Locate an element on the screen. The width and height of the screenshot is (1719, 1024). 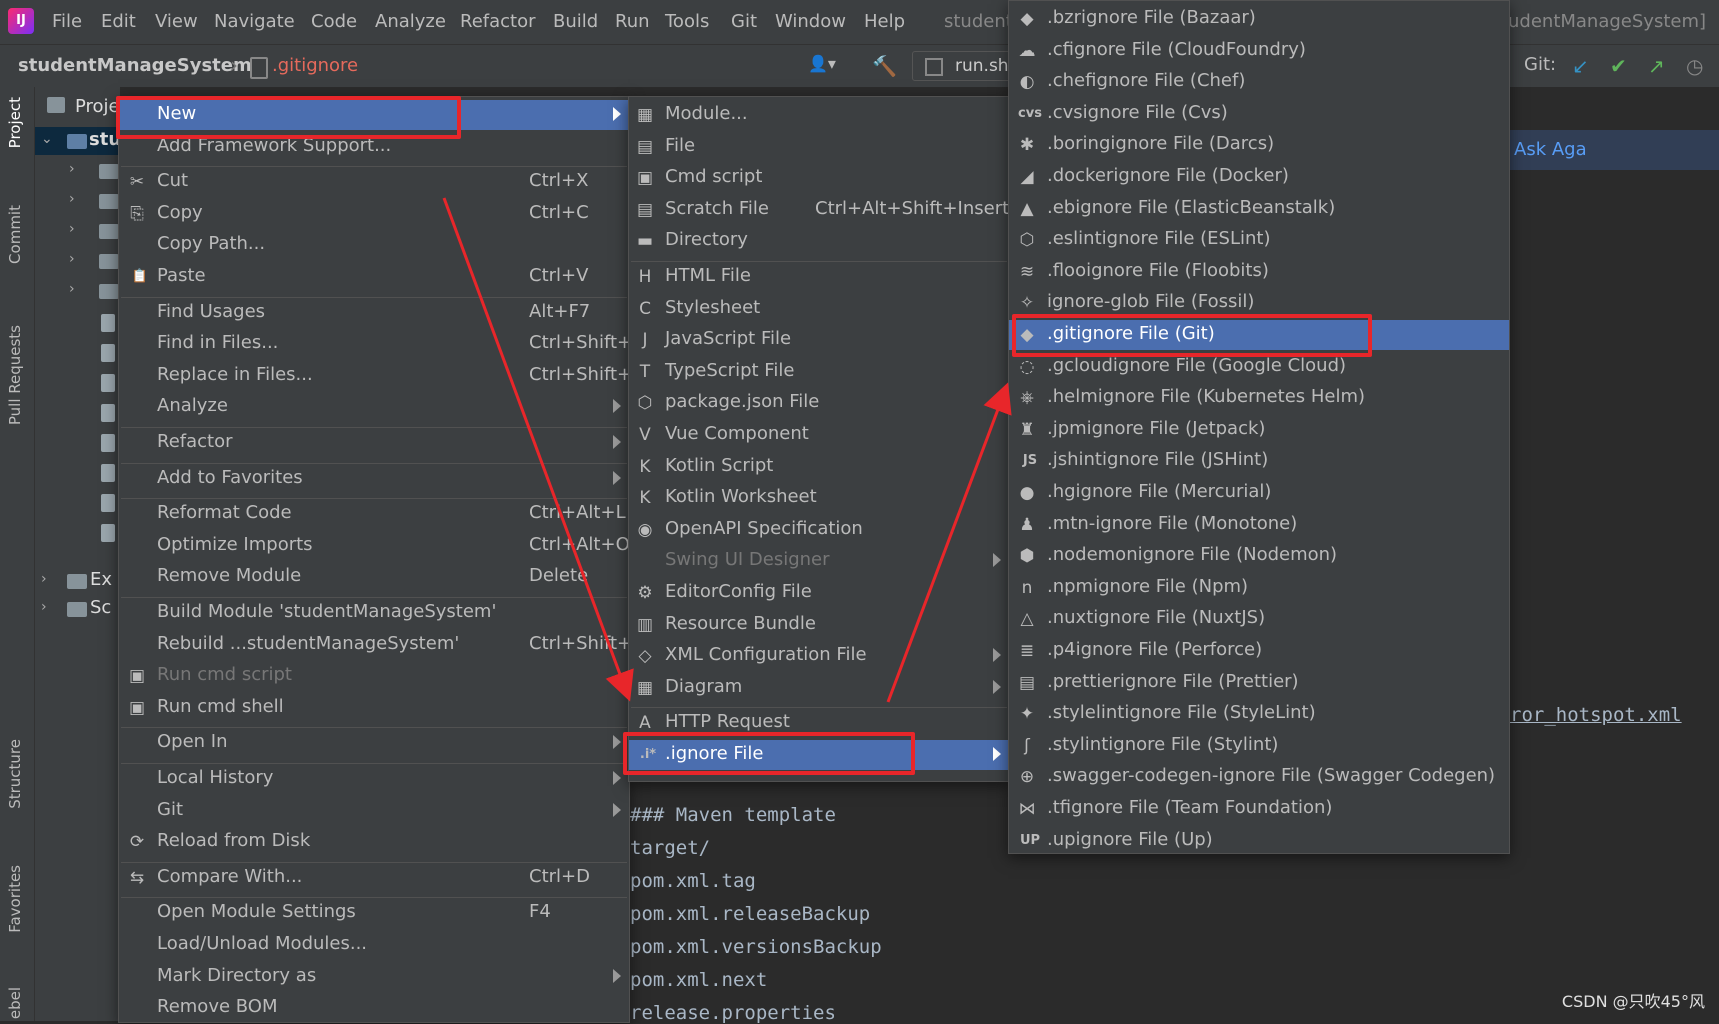
new-menu-kotlin-worksheet: K Kotlin Worksheet is located at coordinates (819, 498).